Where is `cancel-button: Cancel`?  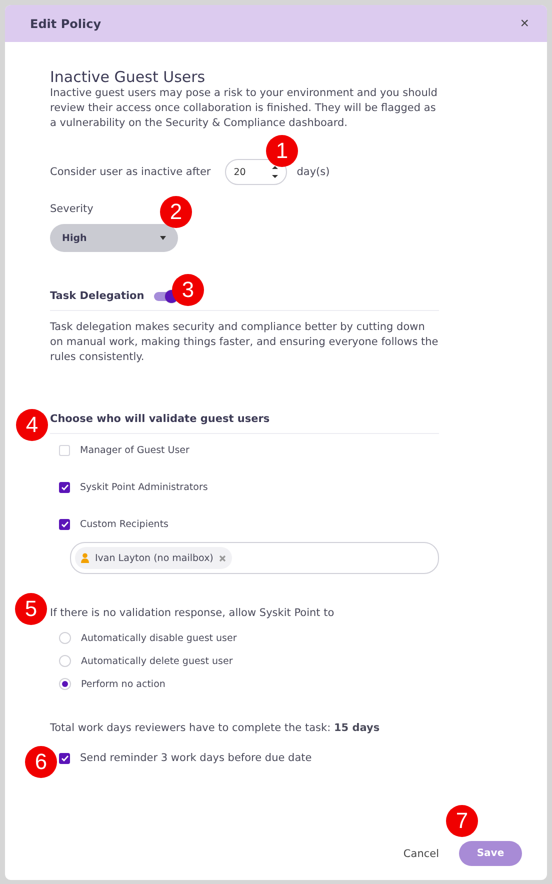
cancel-button: Cancel is located at coordinates (421, 854).